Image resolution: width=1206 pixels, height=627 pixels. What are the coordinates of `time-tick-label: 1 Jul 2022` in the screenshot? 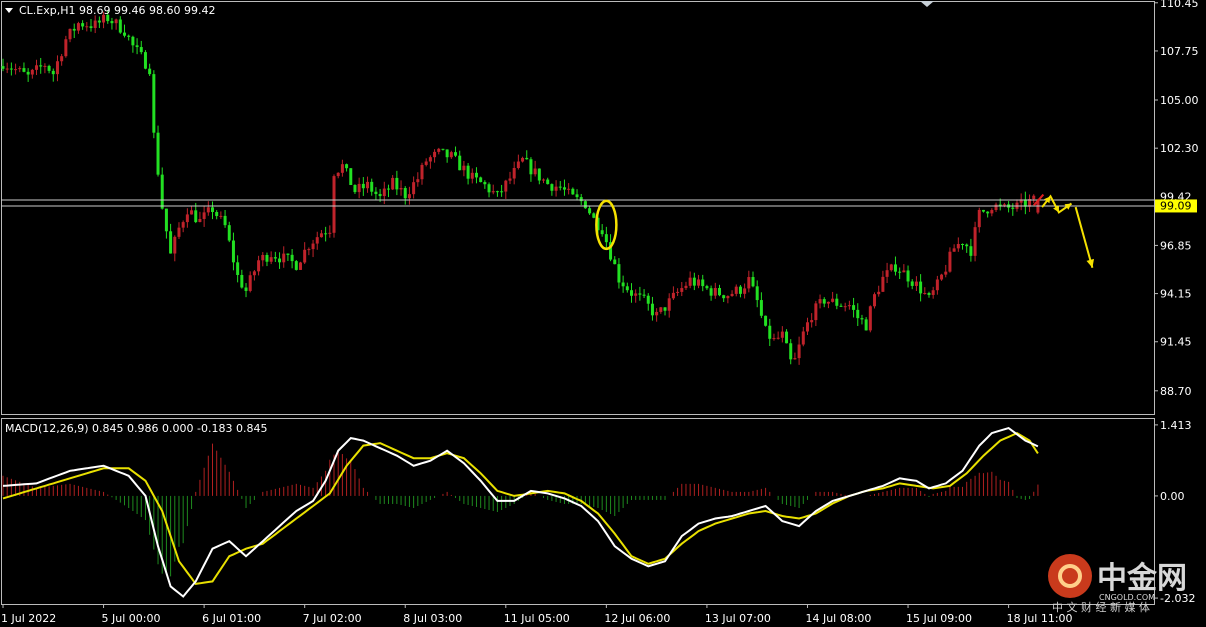 It's located at (28, 618).